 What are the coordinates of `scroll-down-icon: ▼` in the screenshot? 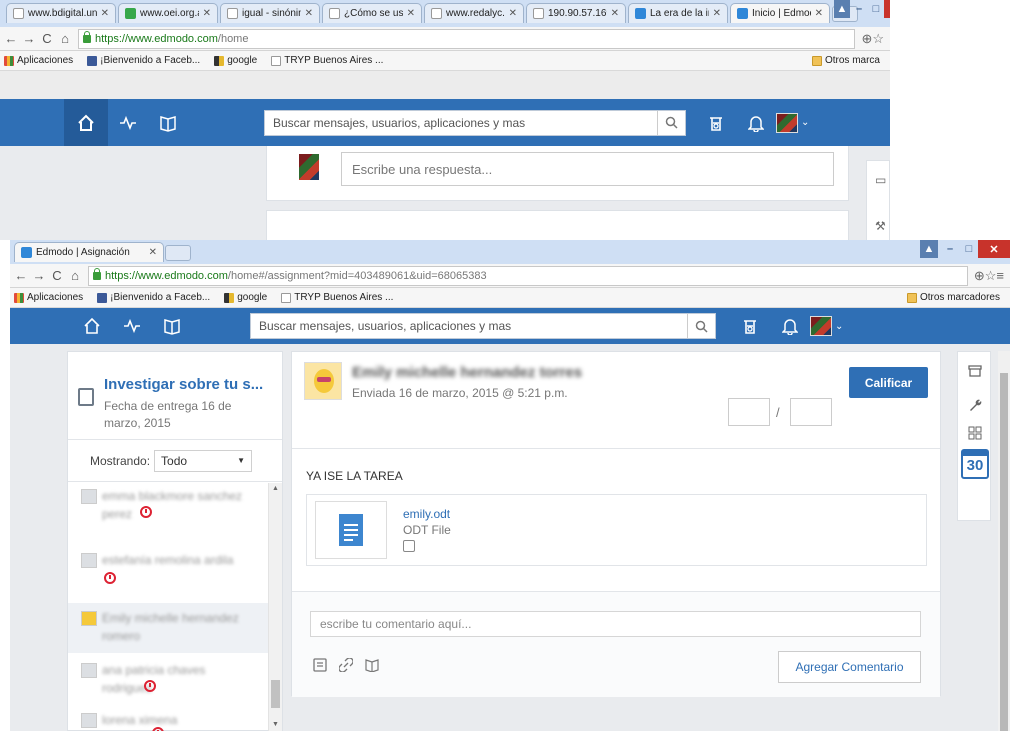 It's located at (275, 724).